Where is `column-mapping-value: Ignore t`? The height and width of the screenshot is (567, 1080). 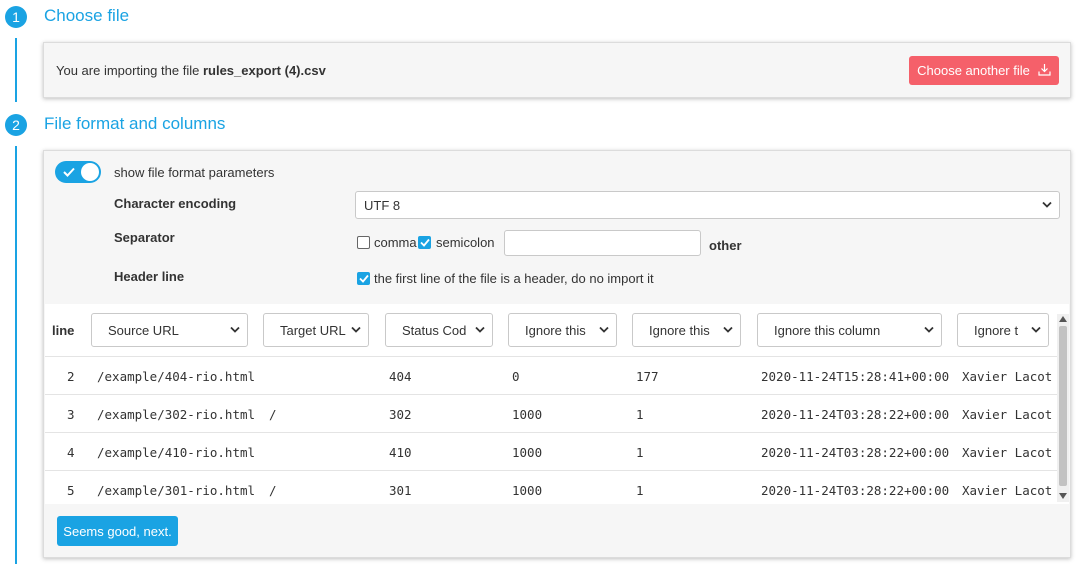 column-mapping-value: Ignore t is located at coordinates (996, 330).